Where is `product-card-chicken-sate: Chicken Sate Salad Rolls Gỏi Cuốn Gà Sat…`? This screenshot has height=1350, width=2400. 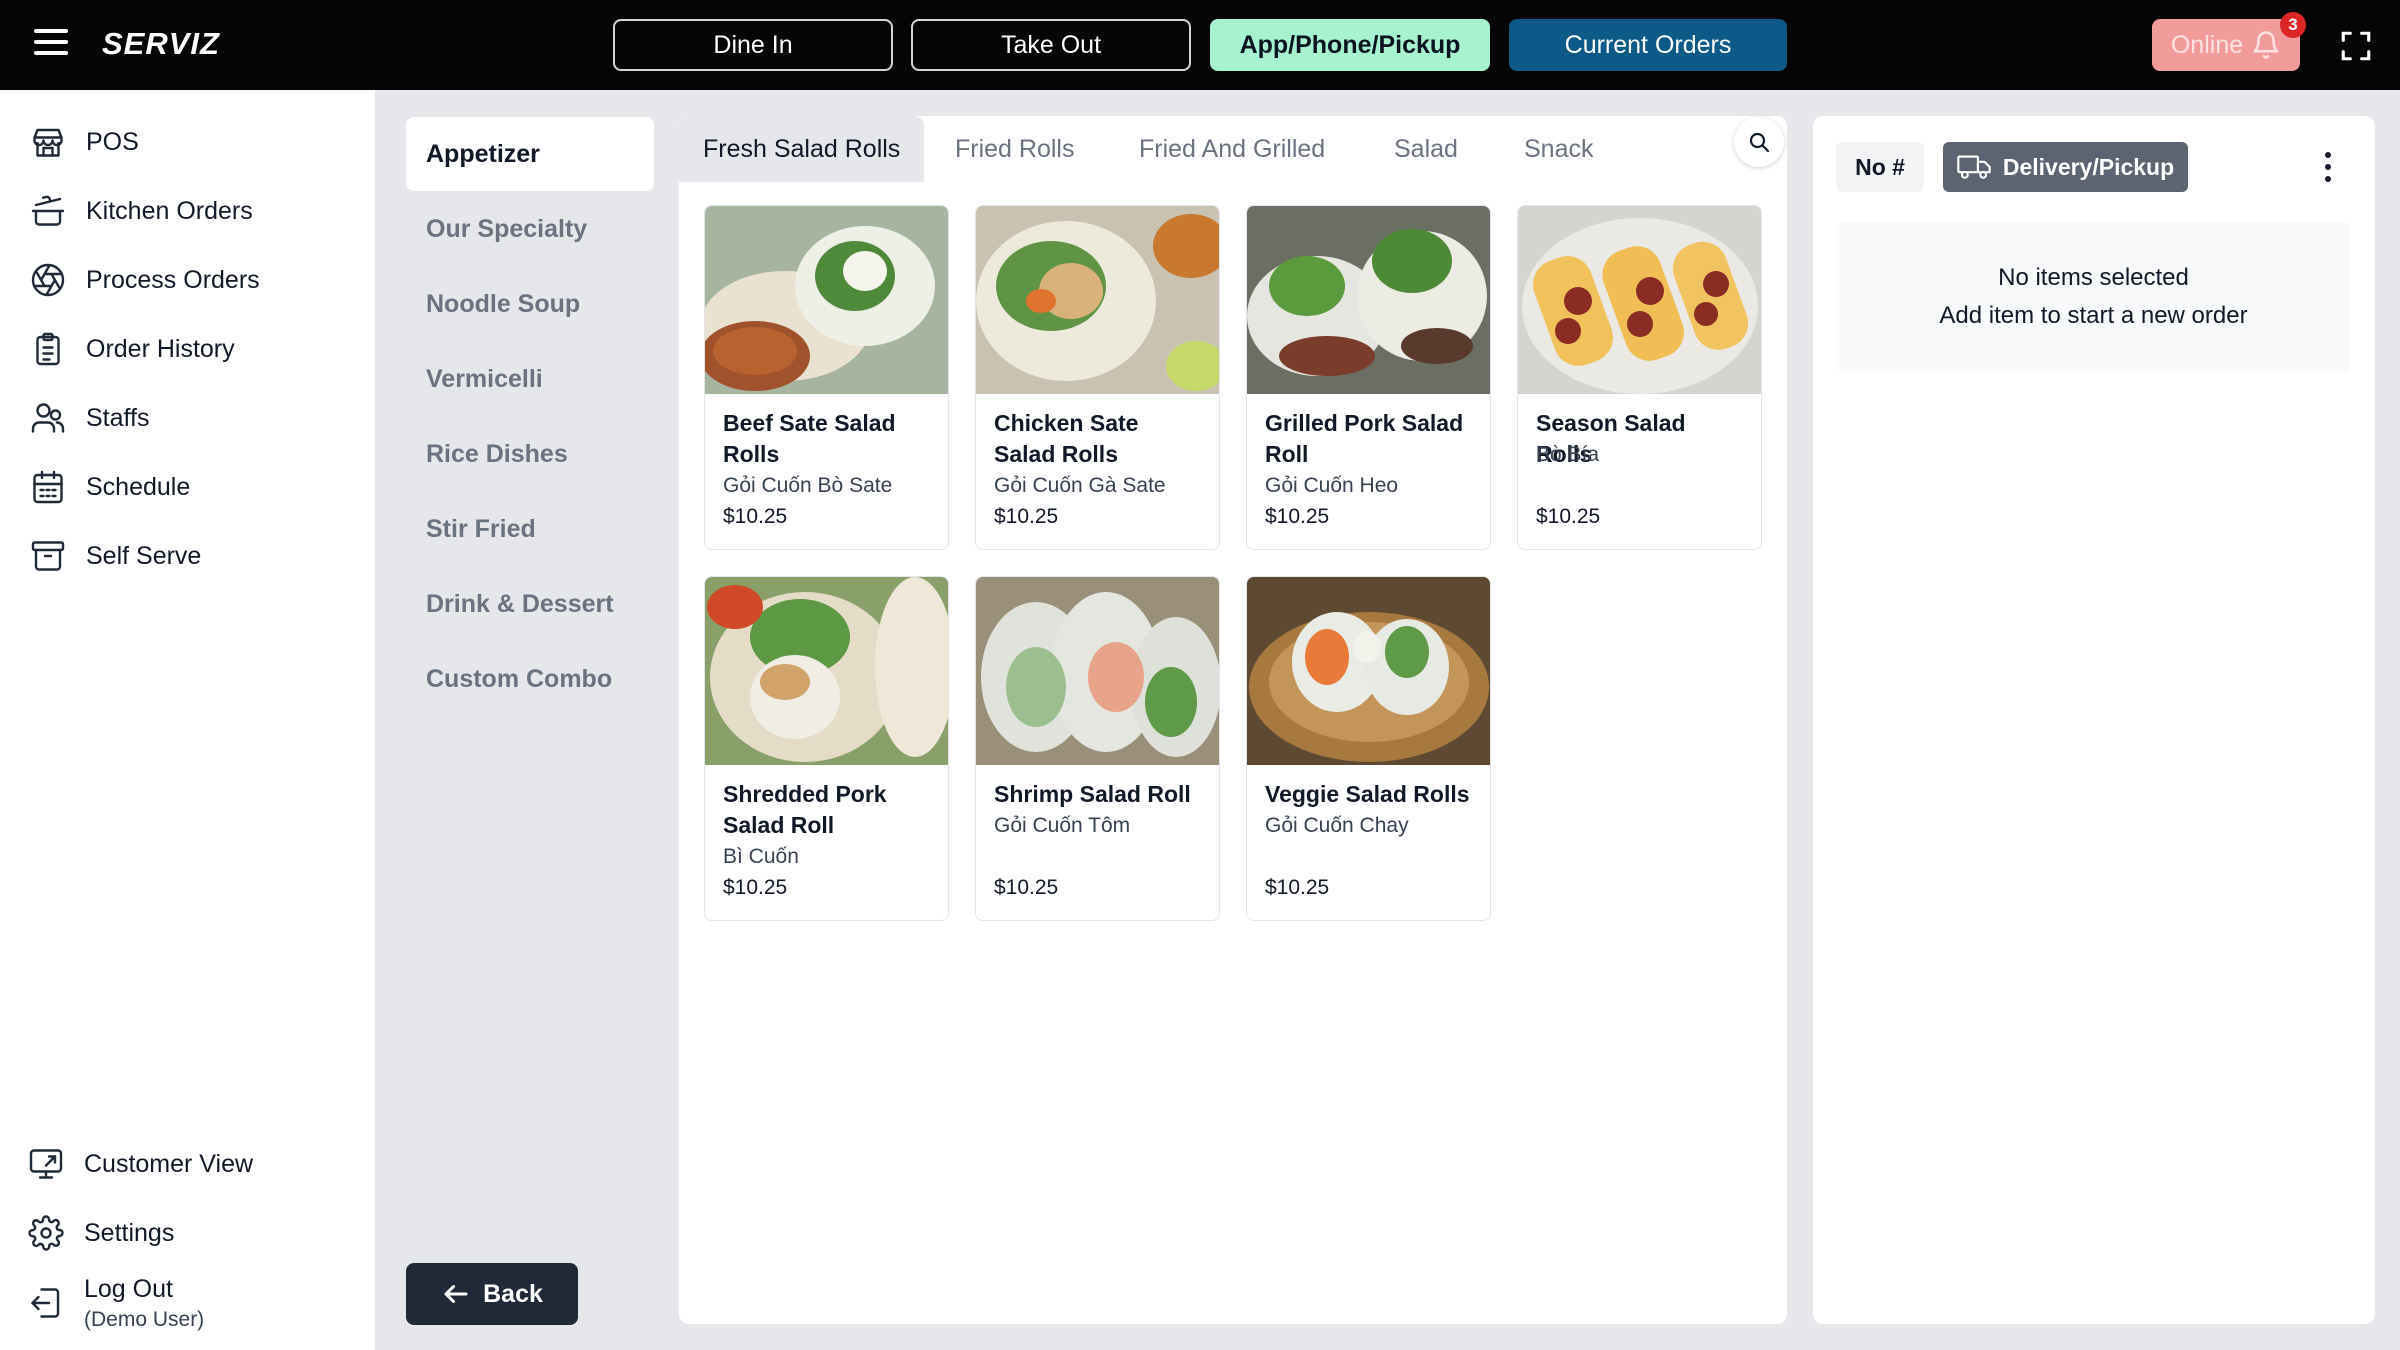 product-card-chicken-sate: Chicken Sate Salad Rolls Gỏi Cuốn Gà Sat… is located at coordinates (1097, 377).